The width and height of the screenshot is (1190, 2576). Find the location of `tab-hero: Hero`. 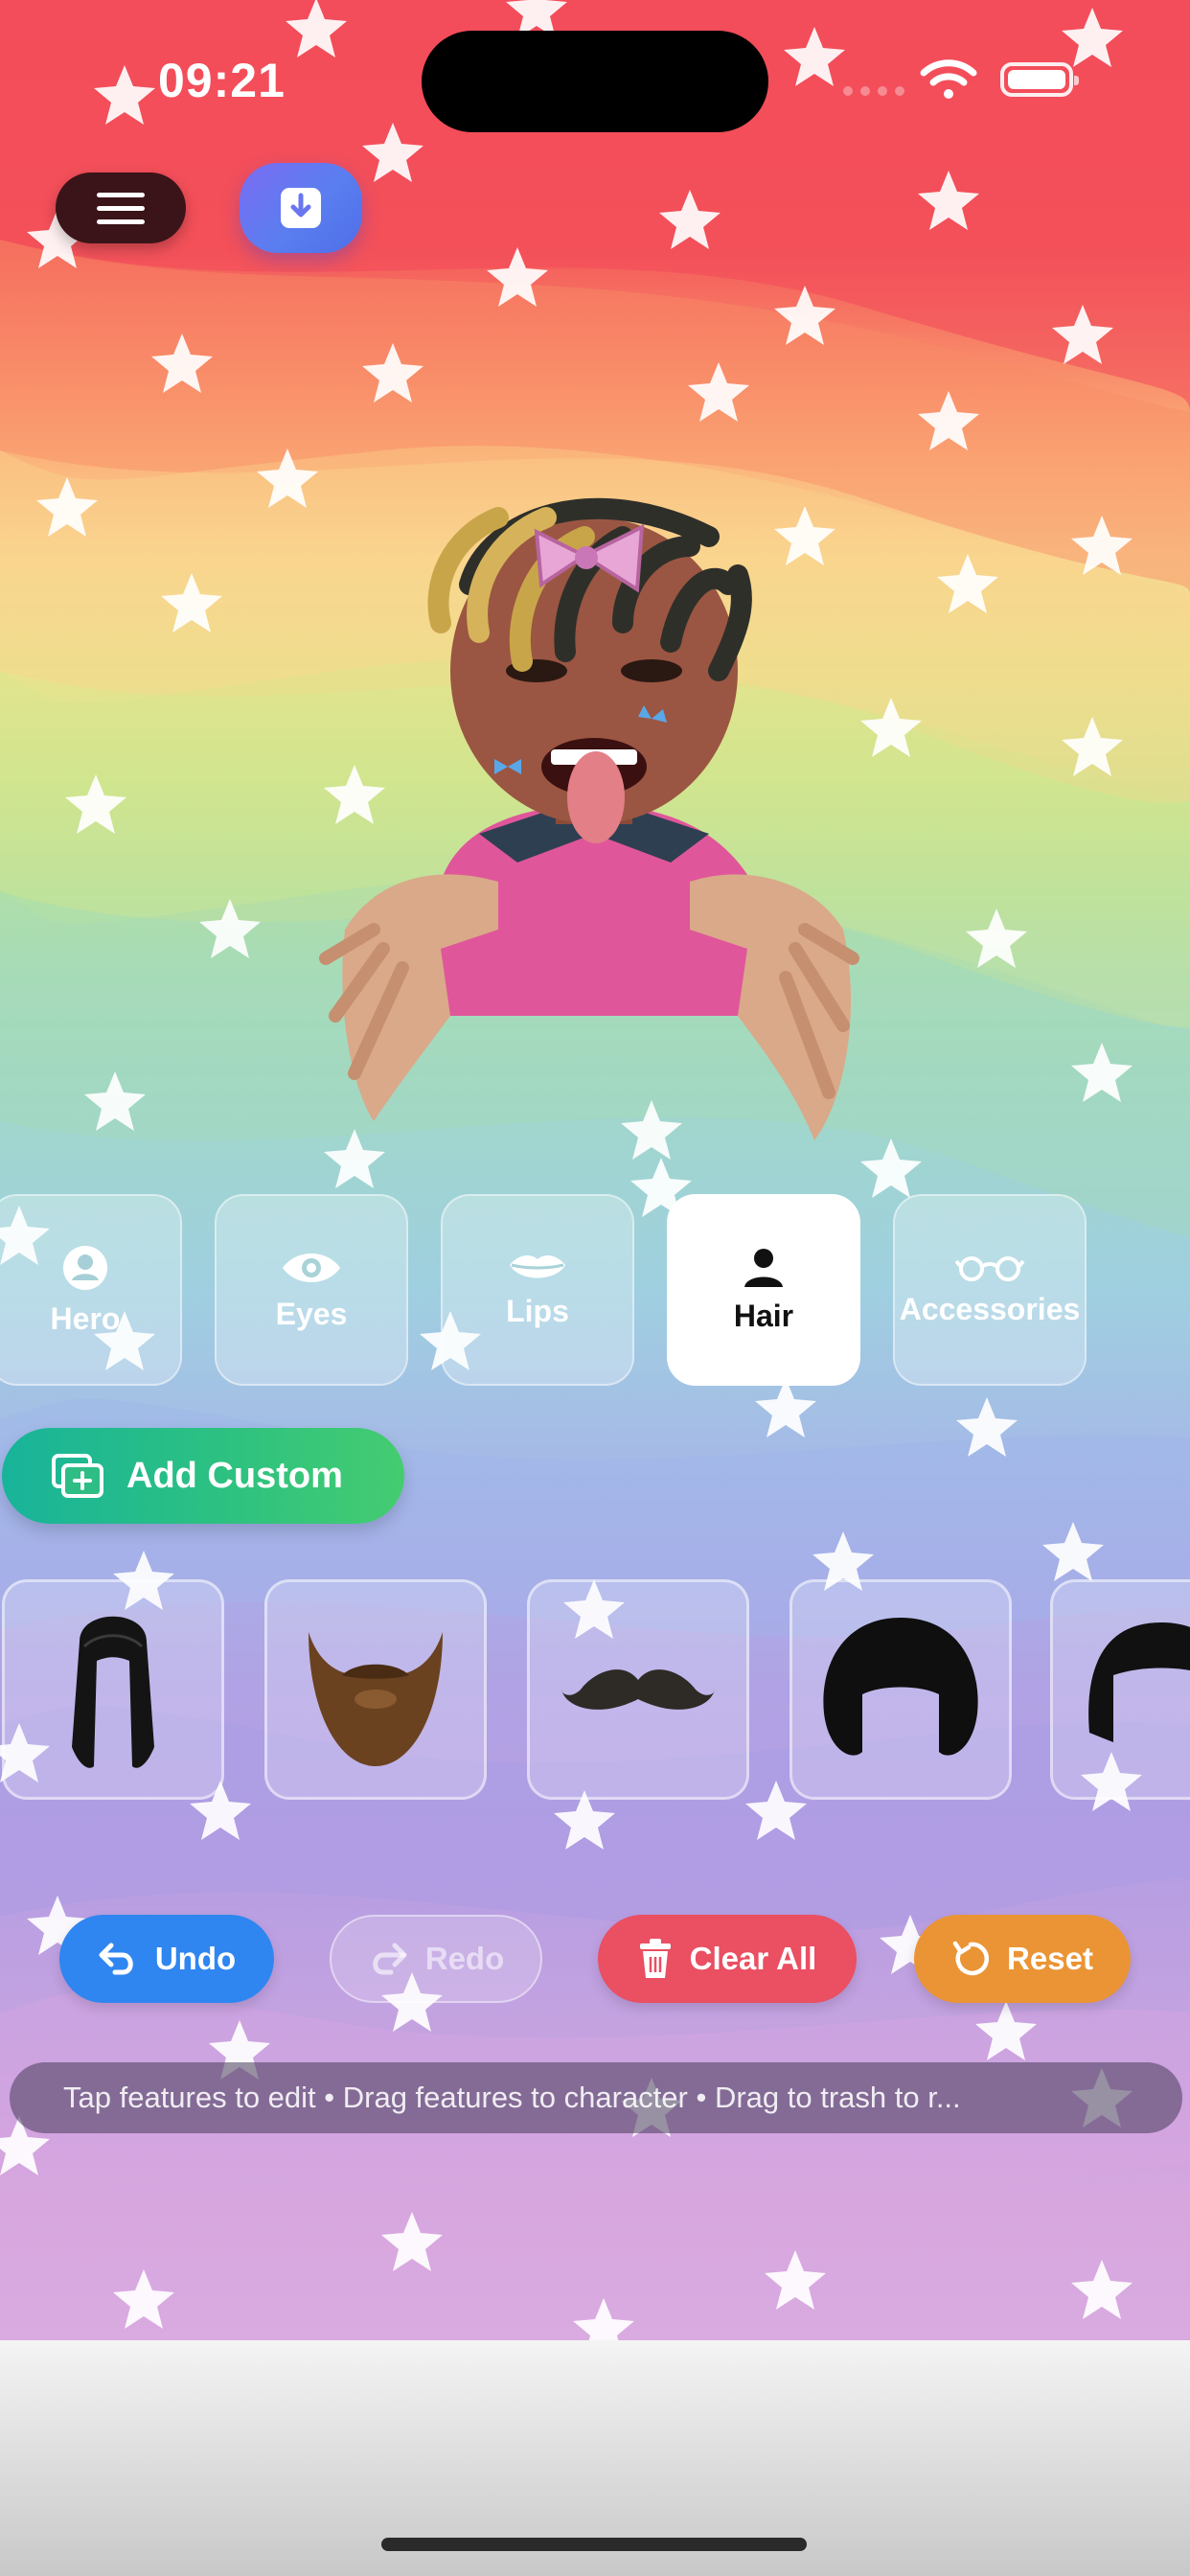

tab-hero: Hero is located at coordinates (91, 1290).